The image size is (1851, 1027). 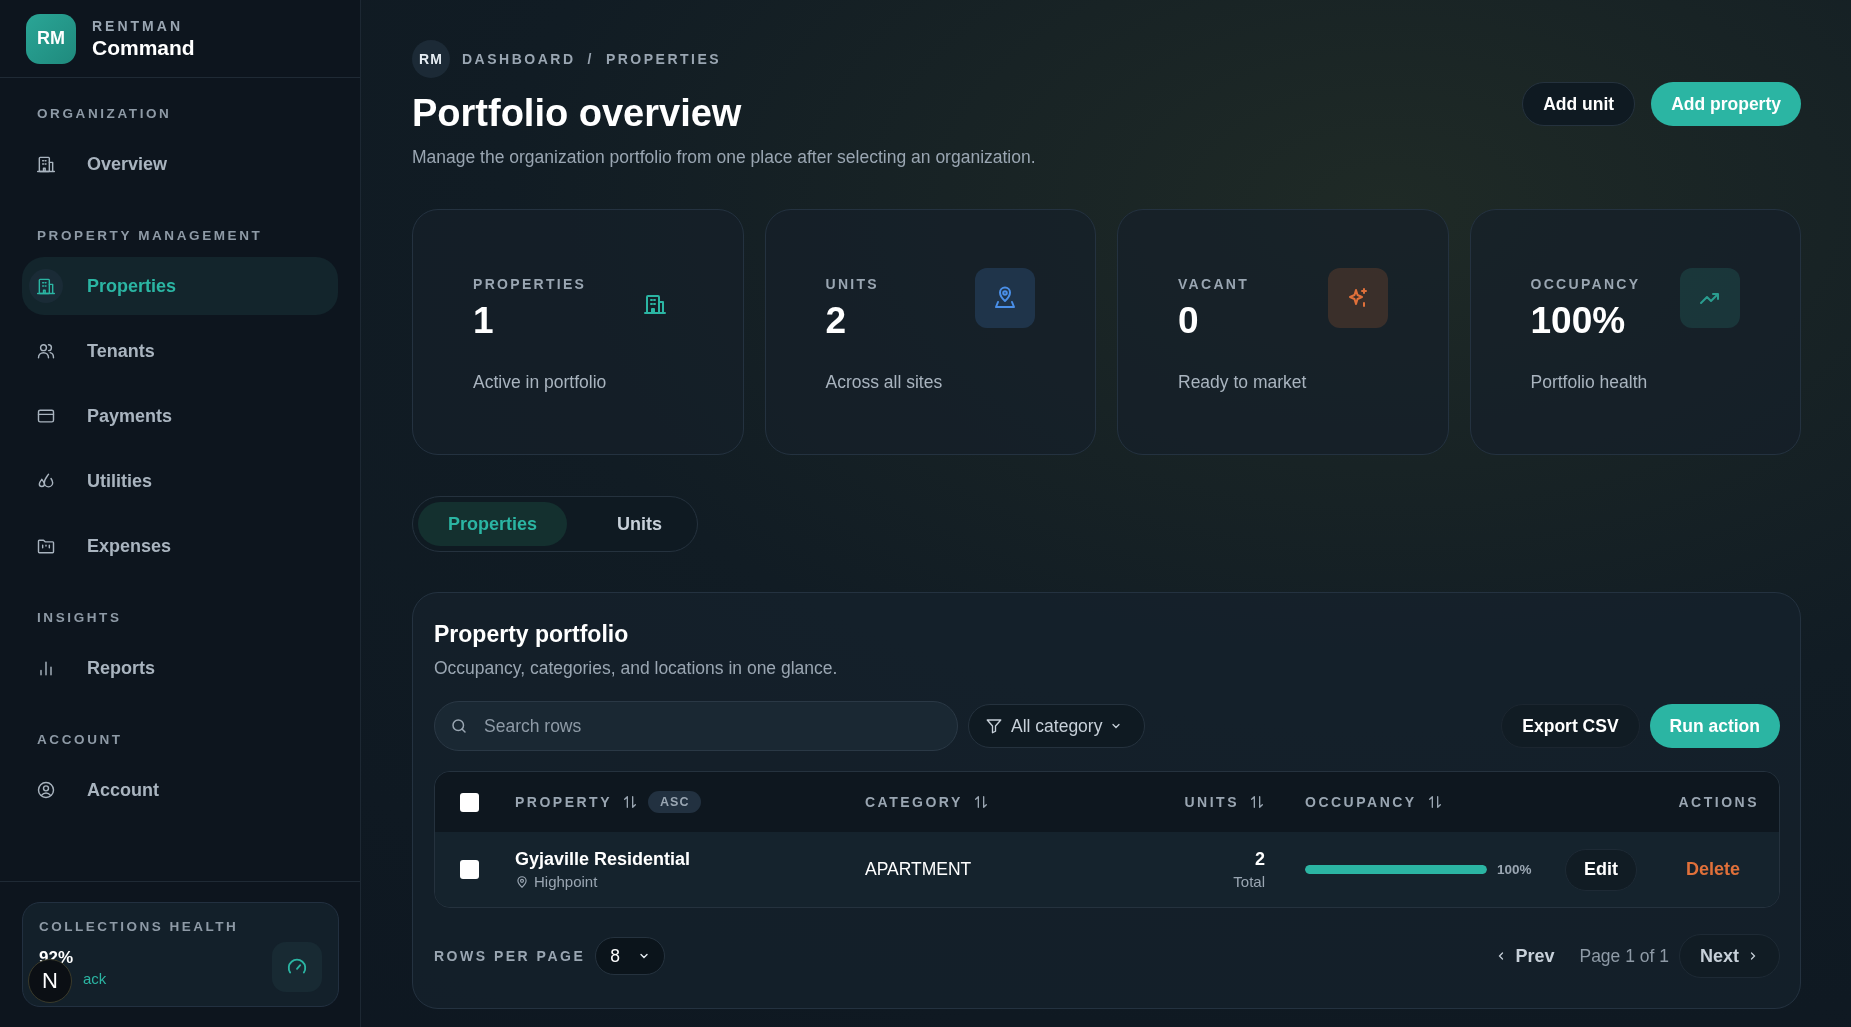 I want to click on folder-icon, so click(x=46, y=546).